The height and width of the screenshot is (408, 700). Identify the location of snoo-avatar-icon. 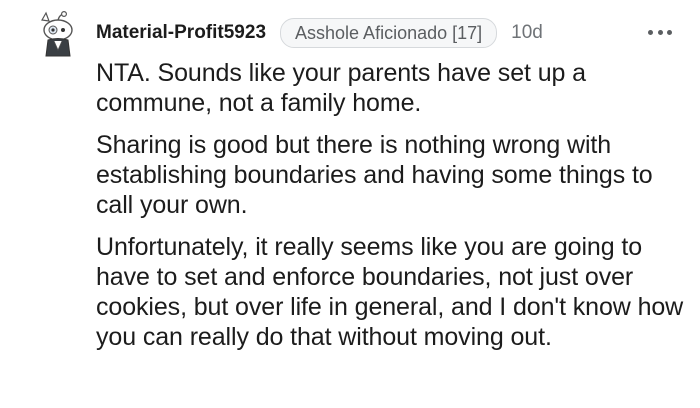
(58, 34).